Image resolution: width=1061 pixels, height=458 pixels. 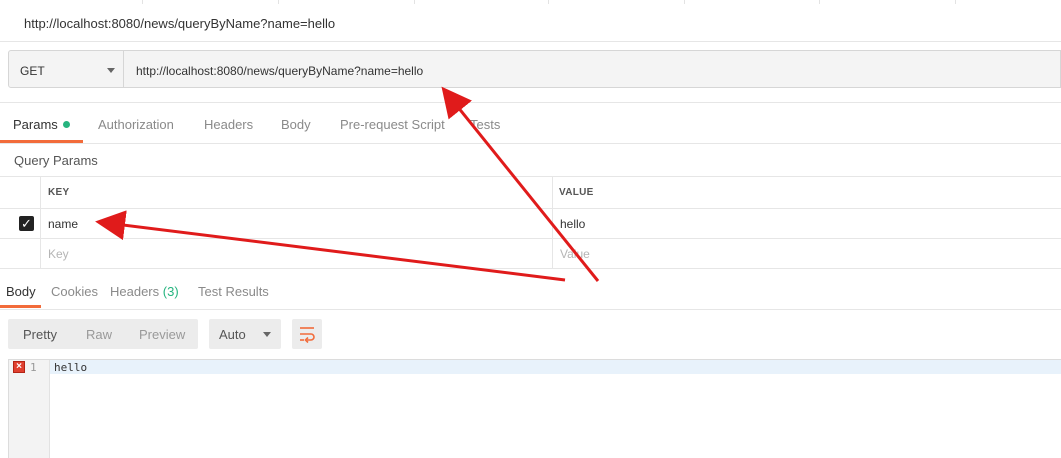 I want to click on tab-body: Body, so click(x=296, y=124).